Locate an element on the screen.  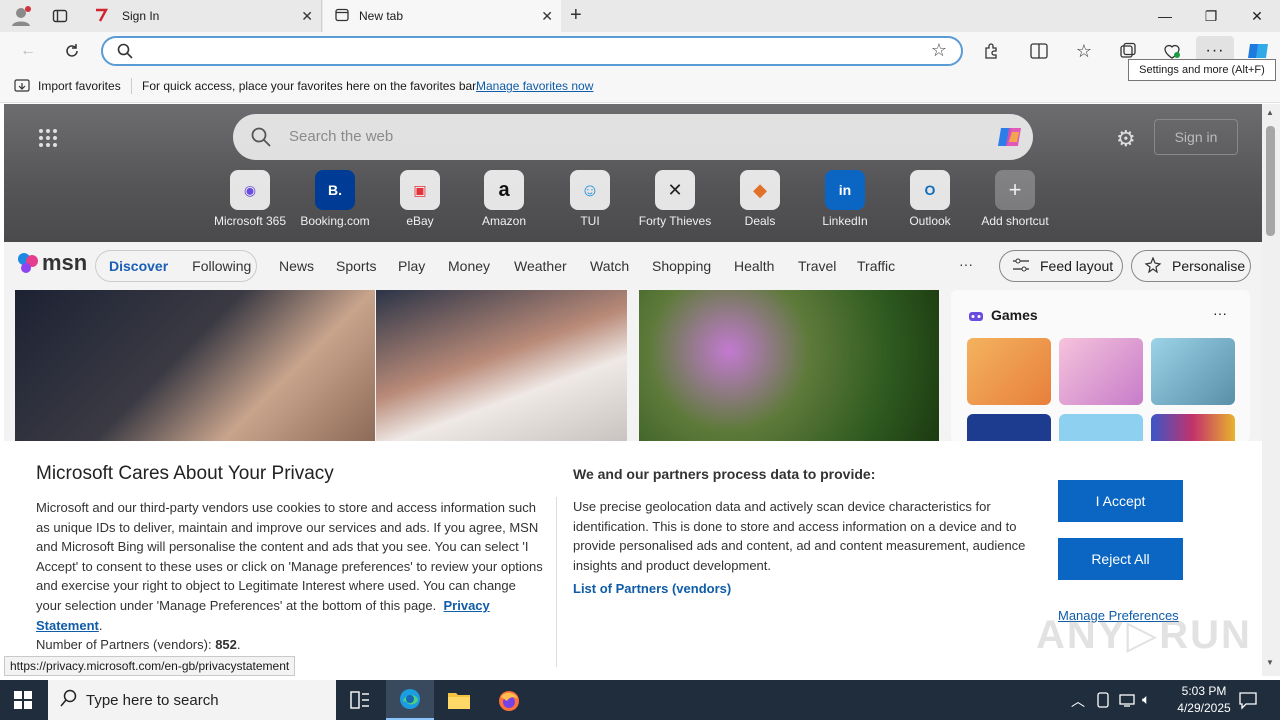
nav-watch: Watch is located at coordinates (609, 266).